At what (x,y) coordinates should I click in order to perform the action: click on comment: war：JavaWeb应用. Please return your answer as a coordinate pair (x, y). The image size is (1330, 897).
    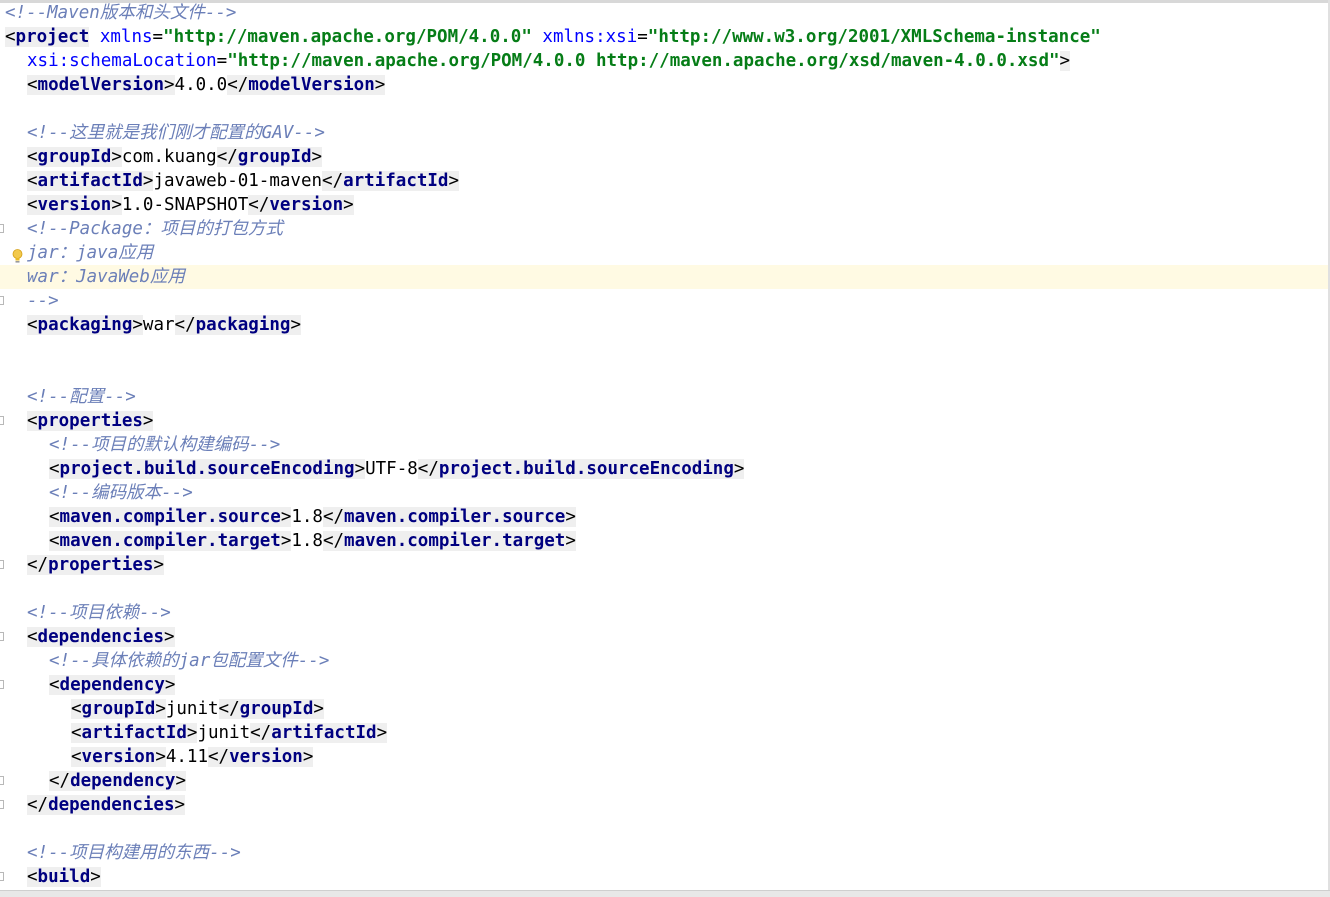
    Looking at the image, I should click on (106, 277).